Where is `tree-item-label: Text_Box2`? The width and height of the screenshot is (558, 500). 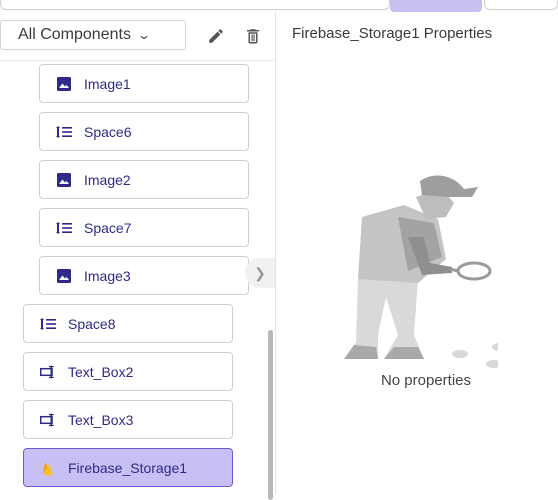 tree-item-label: Text_Box2 is located at coordinates (101, 371).